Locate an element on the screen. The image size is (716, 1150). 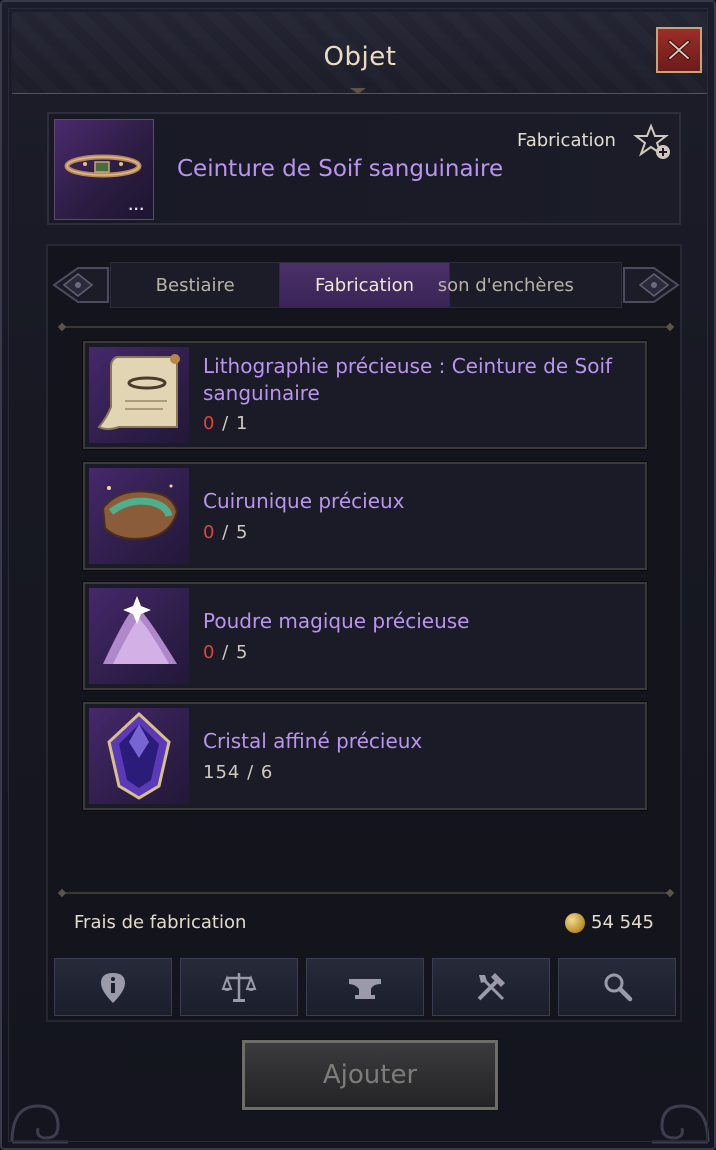
compare-button is located at coordinates (239, 987).